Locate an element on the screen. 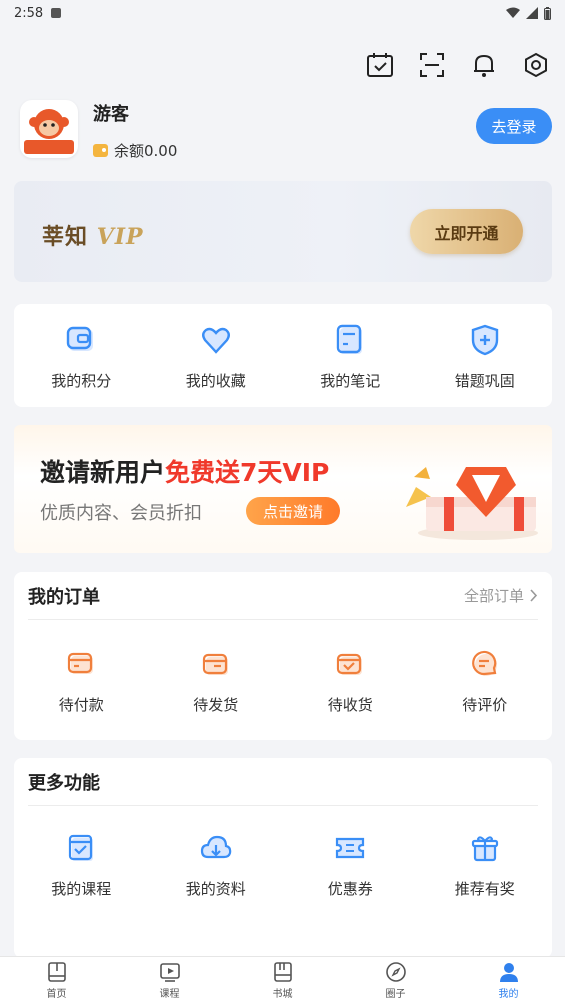 The image size is (565, 1004). tab-courses: 课程 is located at coordinates (169, 980).